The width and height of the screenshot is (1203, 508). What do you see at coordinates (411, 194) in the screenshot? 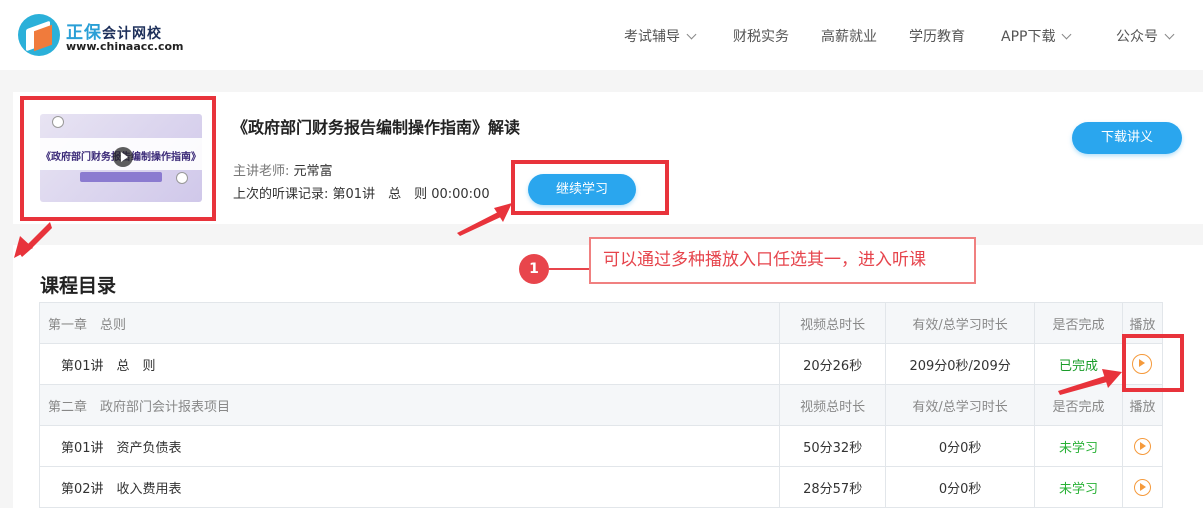
I see `last-record-value: 第01讲 总 则 00:00:00` at bounding box center [411, 194].